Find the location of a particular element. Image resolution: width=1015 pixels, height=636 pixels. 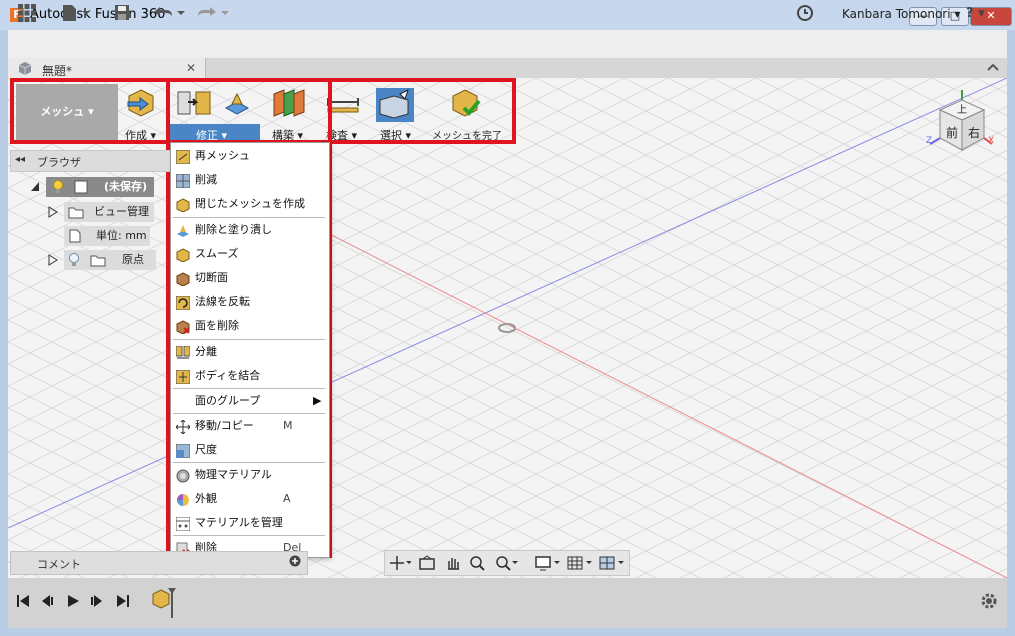

fit-zoom-icon is located at coordinates (507, 564).